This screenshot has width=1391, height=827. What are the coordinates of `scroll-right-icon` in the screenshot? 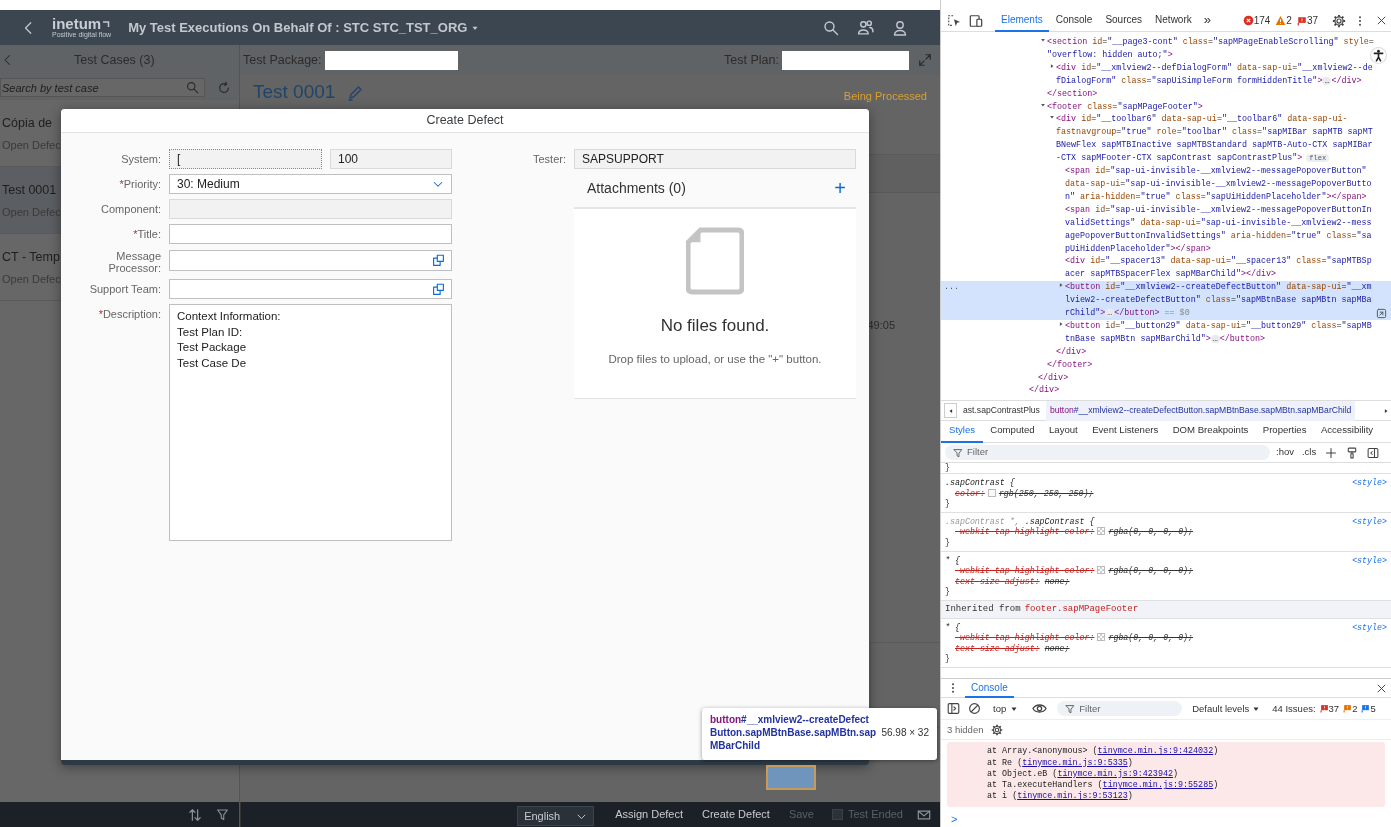 It's located at (1386, 410).